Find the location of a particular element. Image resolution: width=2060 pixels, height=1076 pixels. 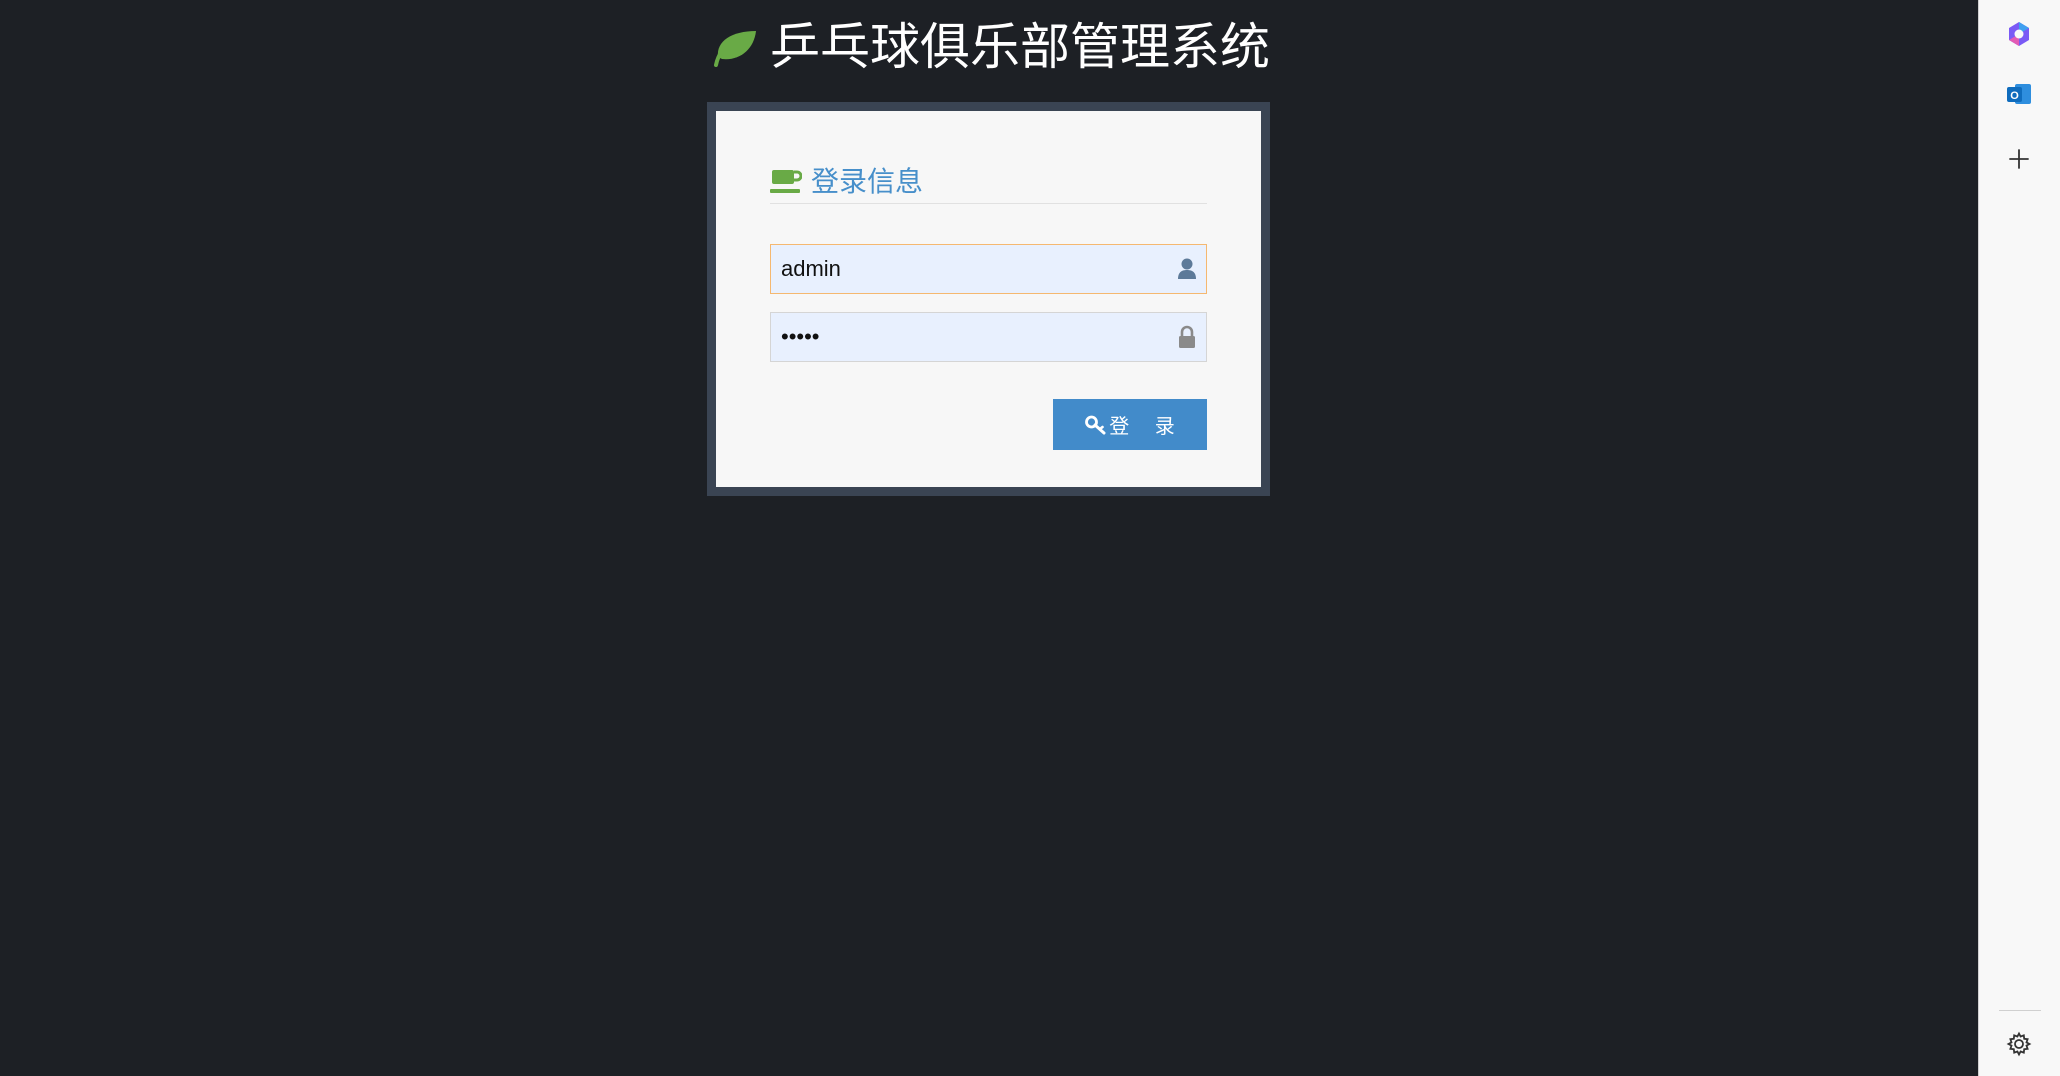

browser-sidebar: O is located at coordinates (2019, 538).